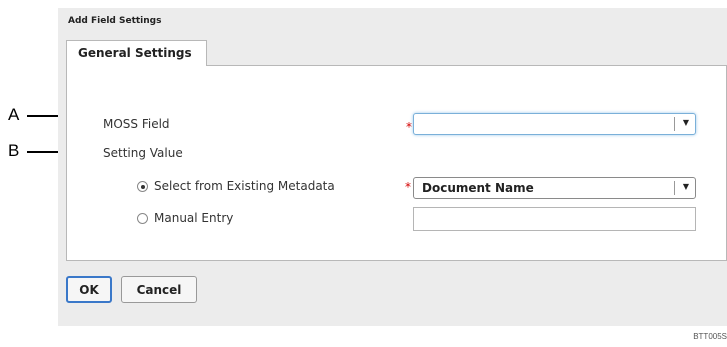 The height and width of the screenshot is (347, 727). What do you see at coordinates (159, 289) in the screenshot?
I see `cancel-button: Cancel` at bounding box center [159, 289].